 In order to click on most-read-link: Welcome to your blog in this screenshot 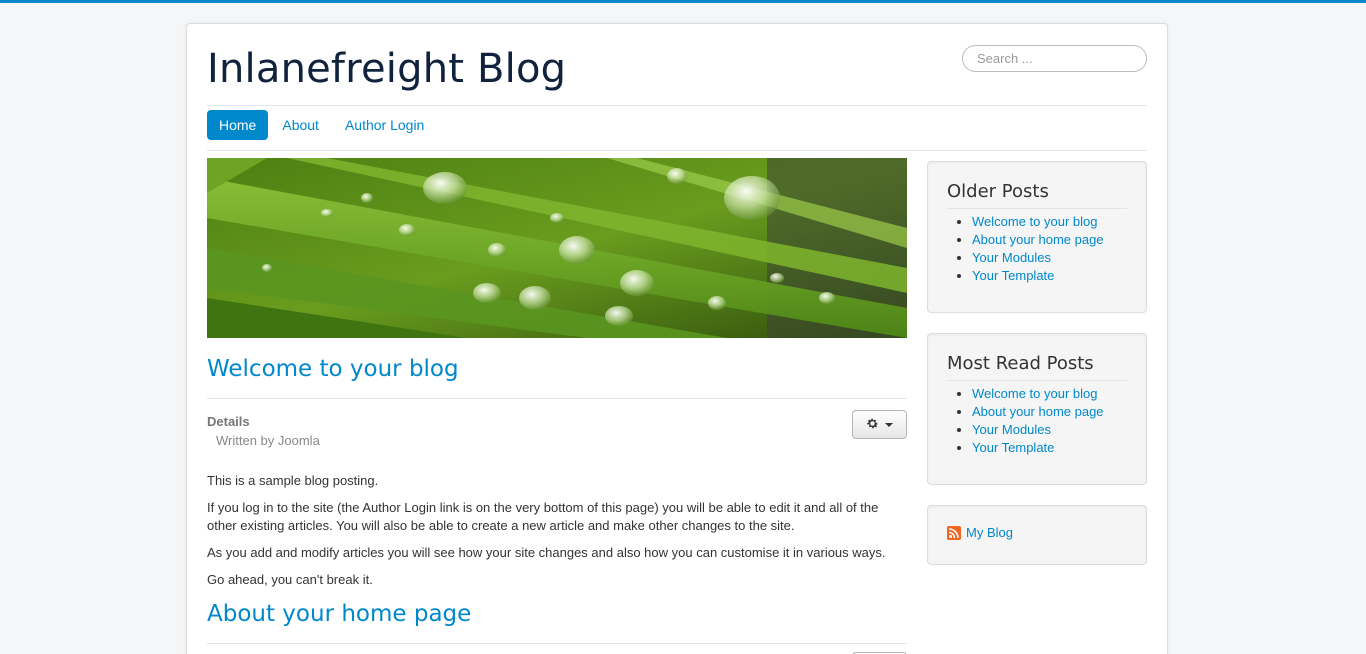, I will do `click(1035, 393)`.